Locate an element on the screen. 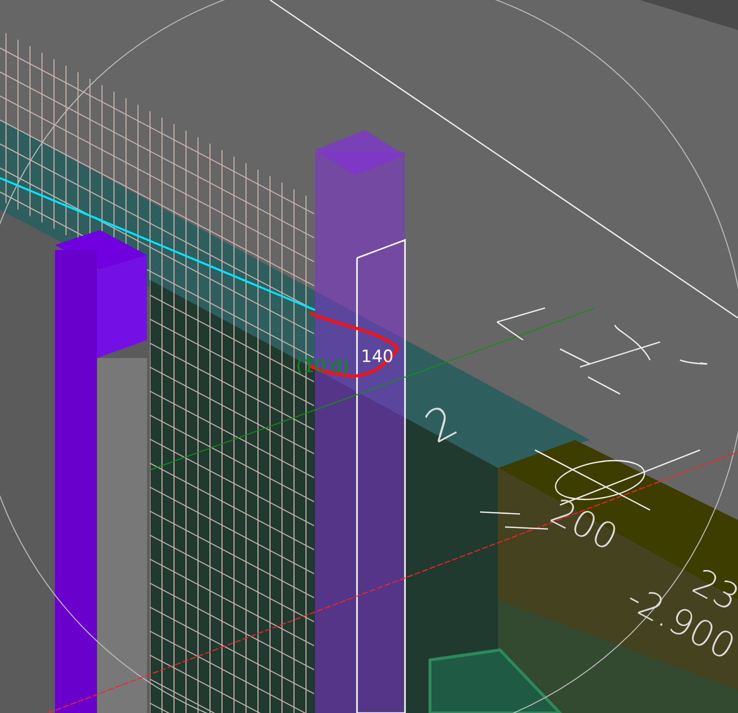  annotation-text: 2 is located at coordinates (441, 425).